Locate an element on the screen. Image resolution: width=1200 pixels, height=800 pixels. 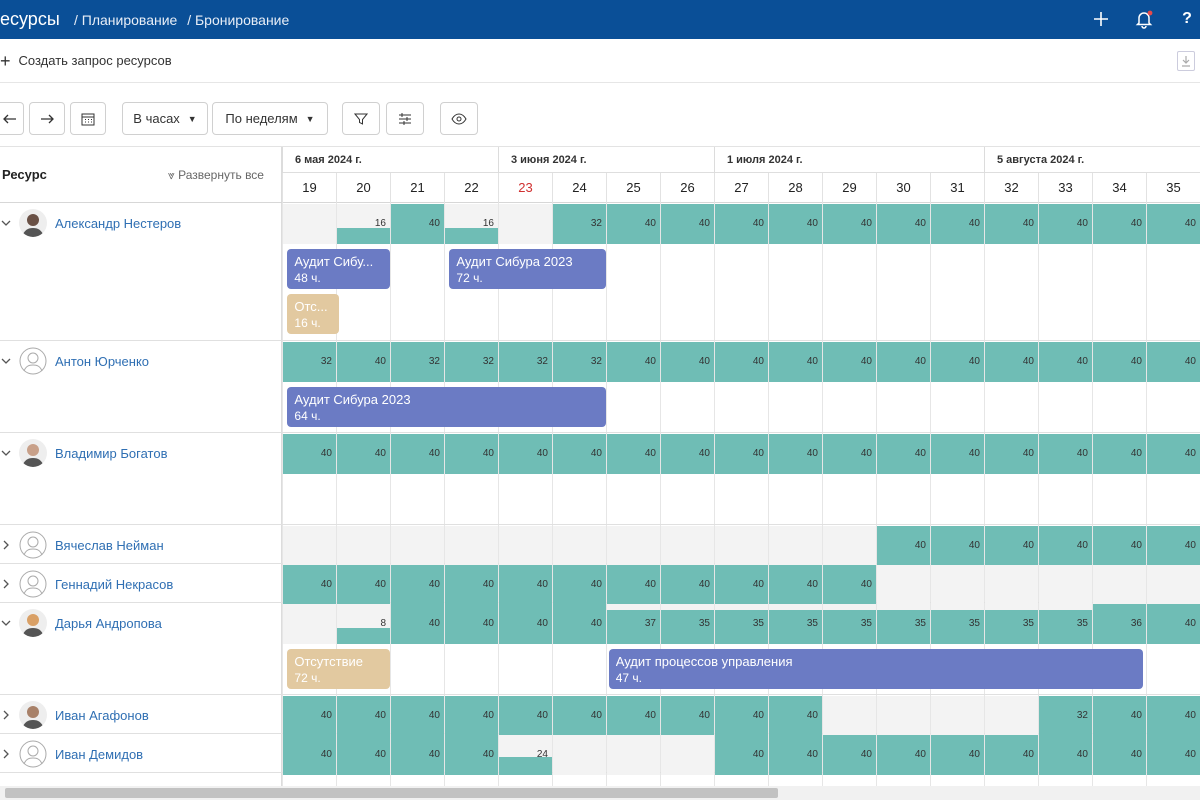
resource-name: Вячеслав Нейман is located at coordinates (109, 545).